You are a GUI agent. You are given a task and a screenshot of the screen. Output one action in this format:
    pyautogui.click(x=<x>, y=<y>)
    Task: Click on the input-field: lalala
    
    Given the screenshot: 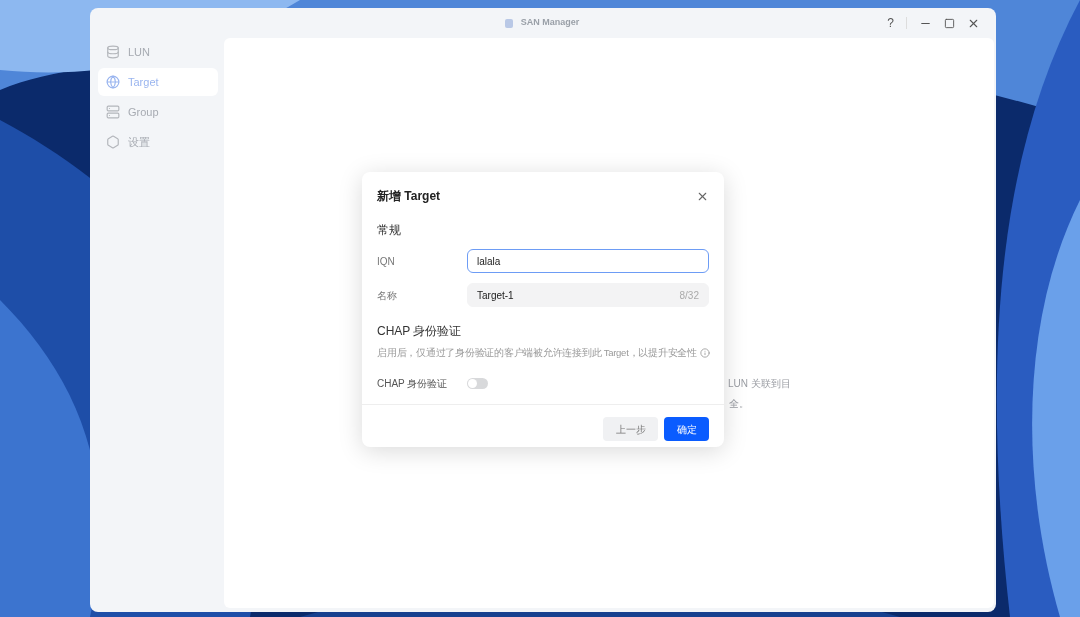 What is the action you would take?
    pyautogui.click(x=588, y=261)
    